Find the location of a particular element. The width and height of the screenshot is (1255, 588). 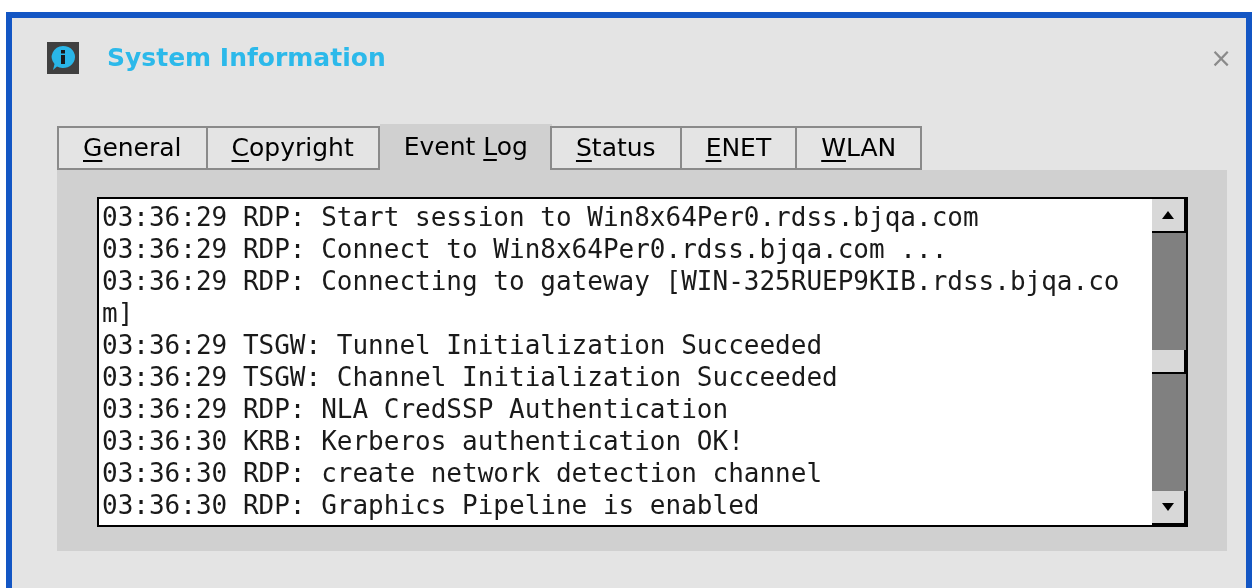

window-title: System Information is located at coordinates (246, 58).